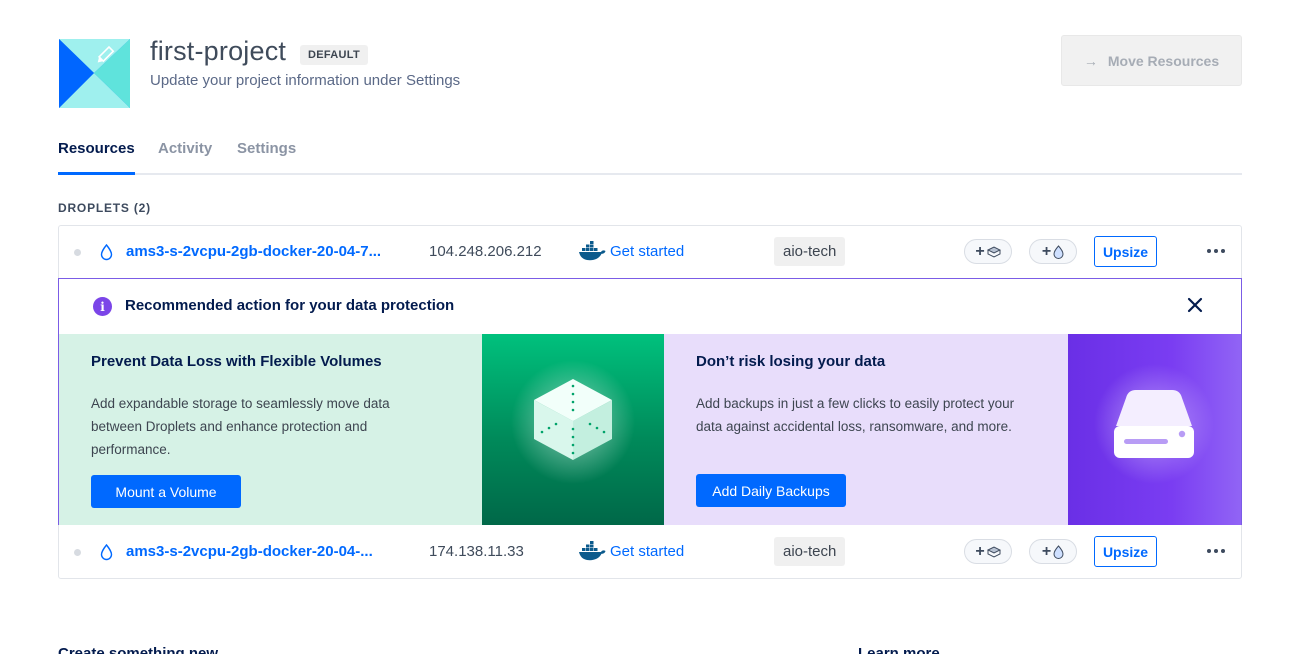 The image size is (1292, 654). Describe the element at coordinates (771, 490) in the screenshot. I see `add-daily-backups-button: Add Daily Backups` at that location.